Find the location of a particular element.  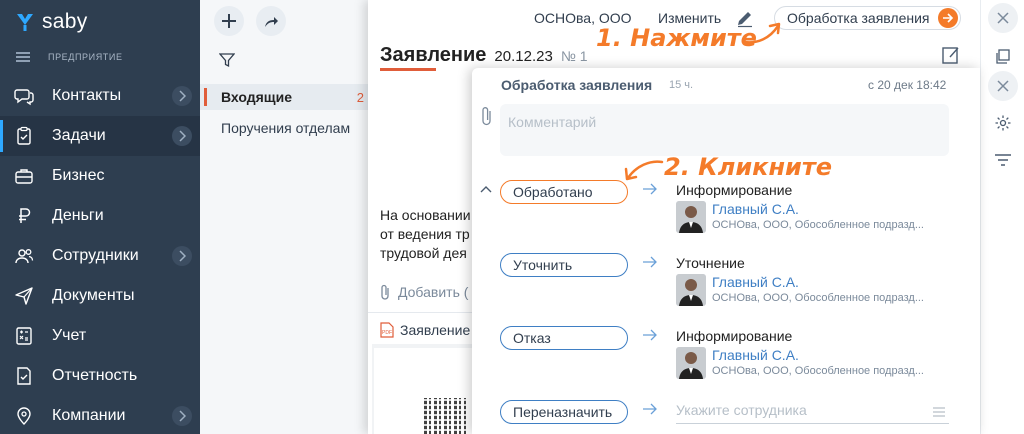

chat-bubbles-icon is located at coordinates (24, 96).